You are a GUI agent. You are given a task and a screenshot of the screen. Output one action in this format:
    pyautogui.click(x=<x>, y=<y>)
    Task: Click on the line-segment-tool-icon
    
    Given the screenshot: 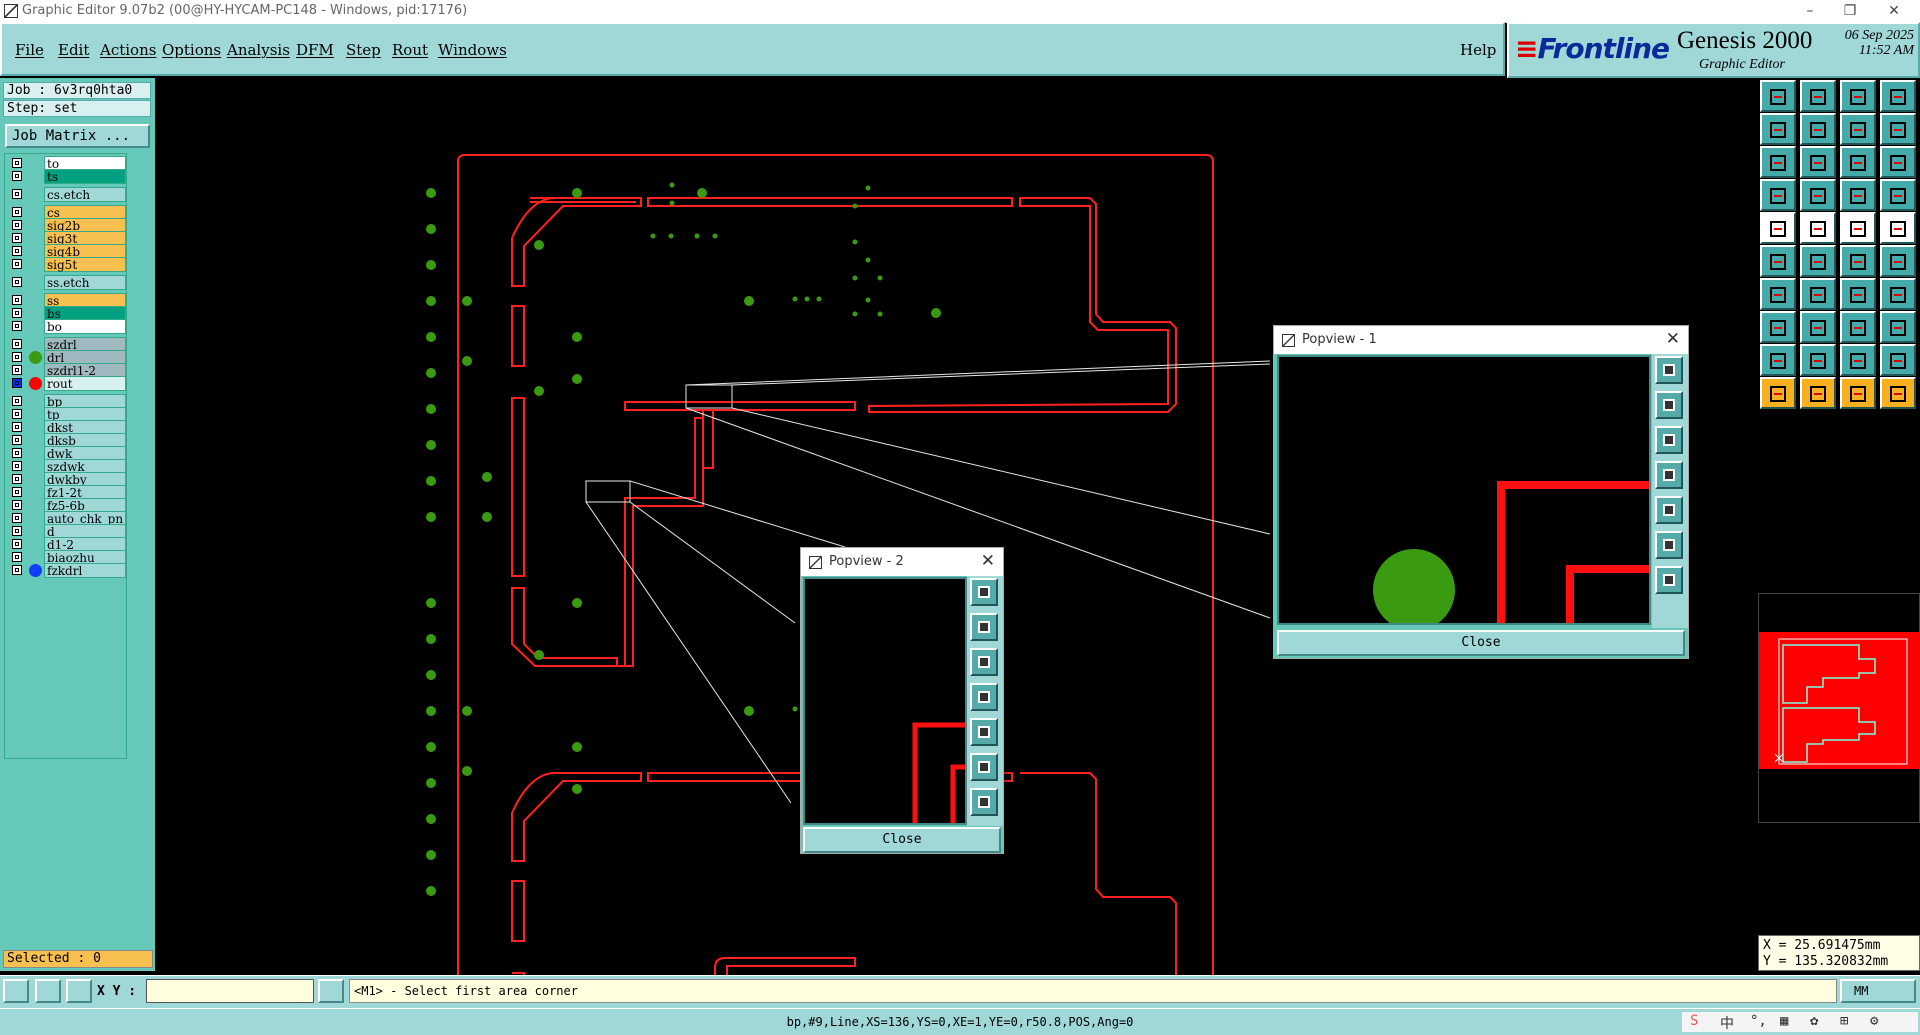 What is the action you would take?
    pyautogui.click(x=1818, y=327)
    